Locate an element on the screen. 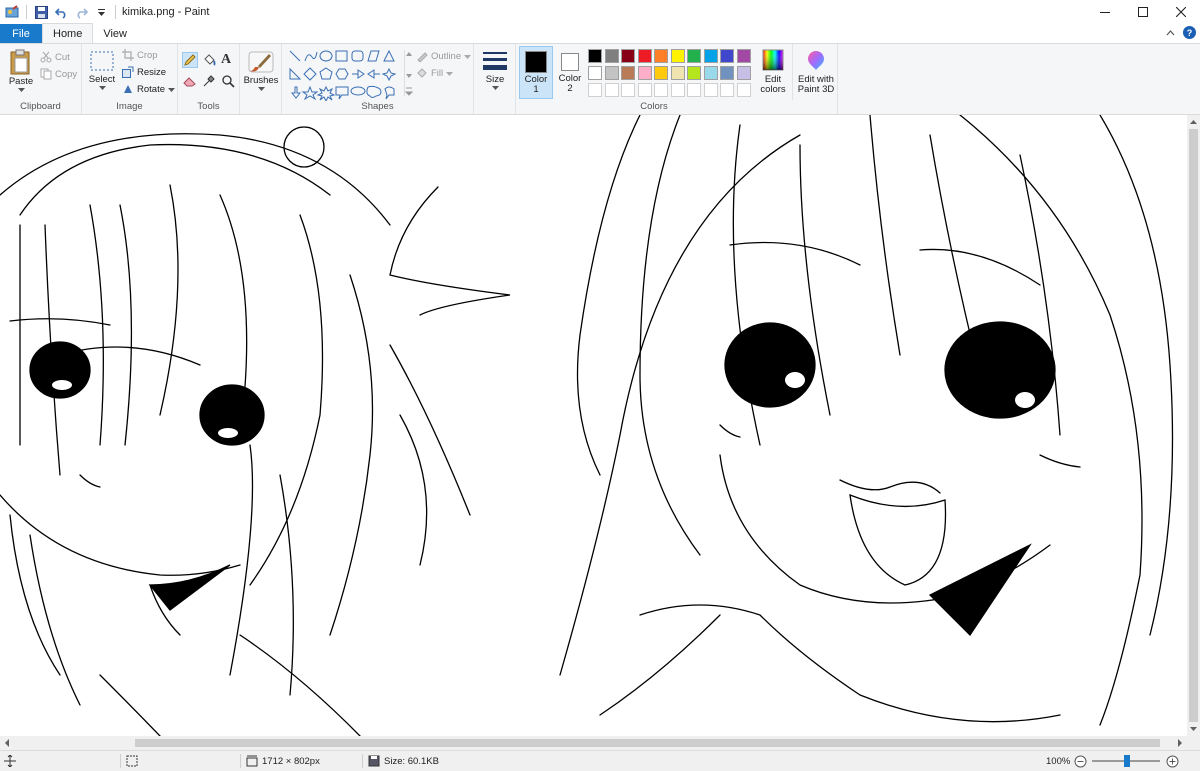 The height and width of the screenshot is (771, 1200). cut-label: Cut is located at coordinates (62, 57).